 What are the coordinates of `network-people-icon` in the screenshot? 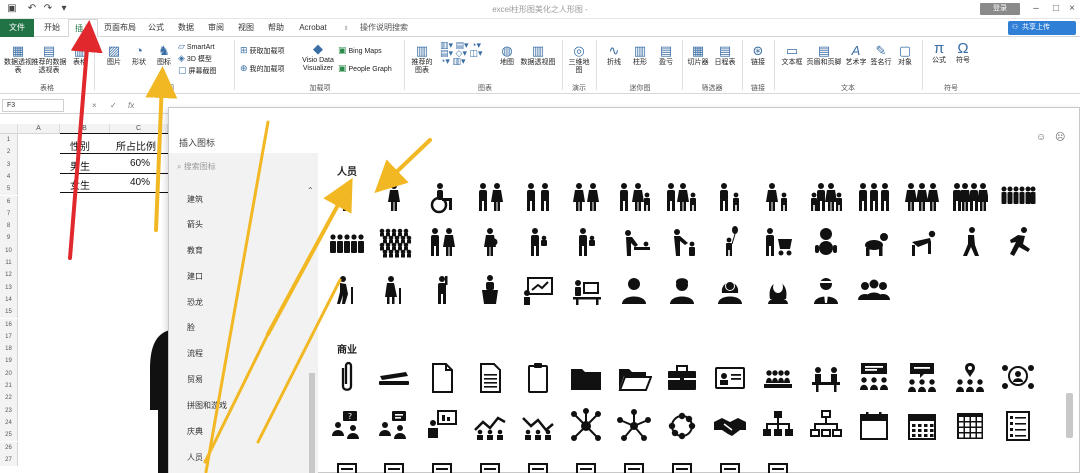 It's located at (1018, 378).